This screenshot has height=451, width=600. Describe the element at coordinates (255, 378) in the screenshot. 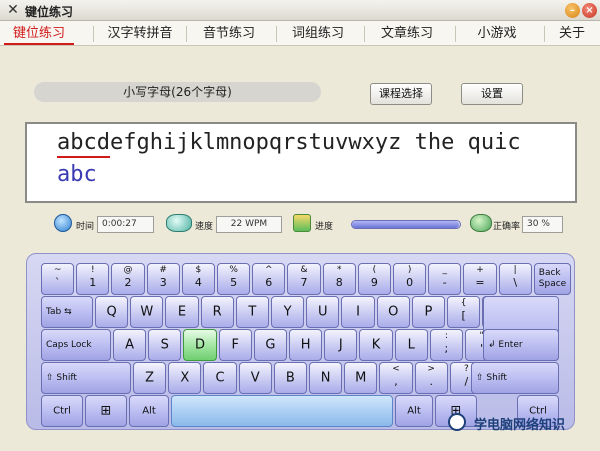

I see `key-v: V` at that location.